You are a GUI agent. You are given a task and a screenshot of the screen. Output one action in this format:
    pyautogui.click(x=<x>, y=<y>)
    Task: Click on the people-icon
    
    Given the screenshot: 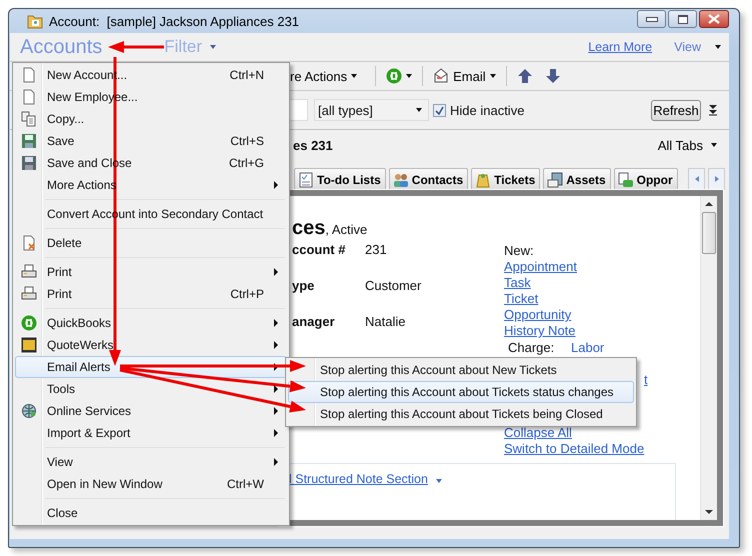 What is the action you would take?
    pyautogui.click(x=400, y=180)
    